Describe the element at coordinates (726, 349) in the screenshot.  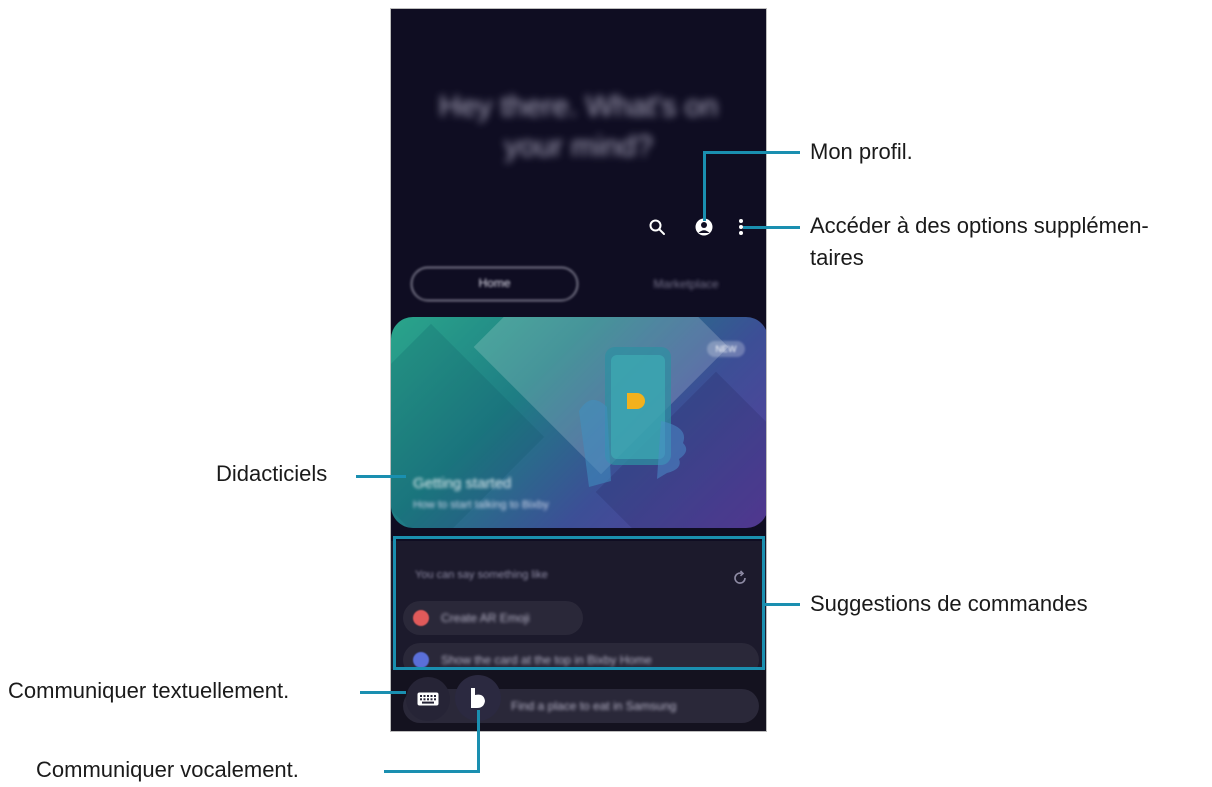
I see `new-badge: NEW` at that location.